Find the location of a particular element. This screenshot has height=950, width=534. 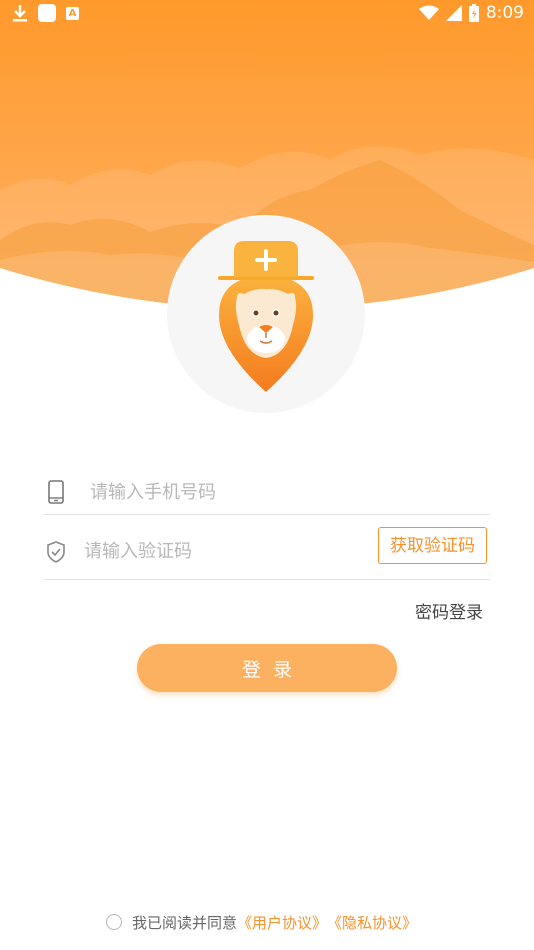

verification-code-input is located at coordinates (224, 551).